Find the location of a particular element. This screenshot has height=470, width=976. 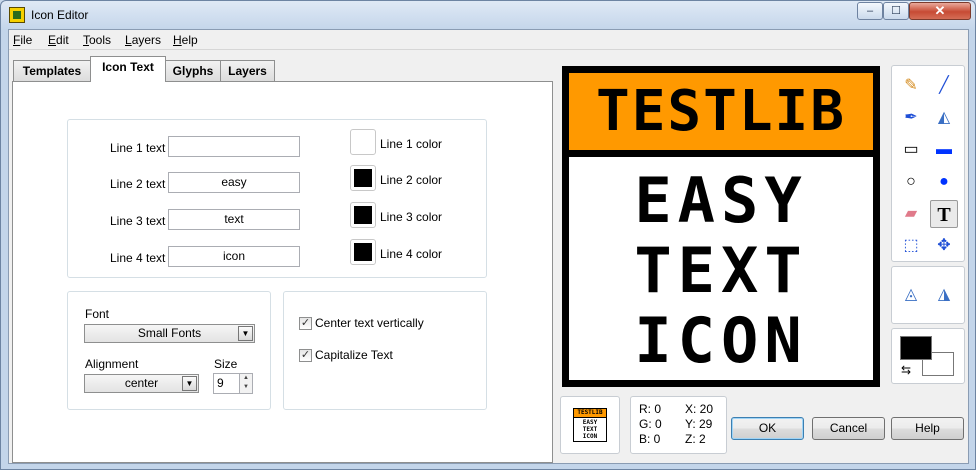

text-tool-icon: T is located at coordinates (944, 214).